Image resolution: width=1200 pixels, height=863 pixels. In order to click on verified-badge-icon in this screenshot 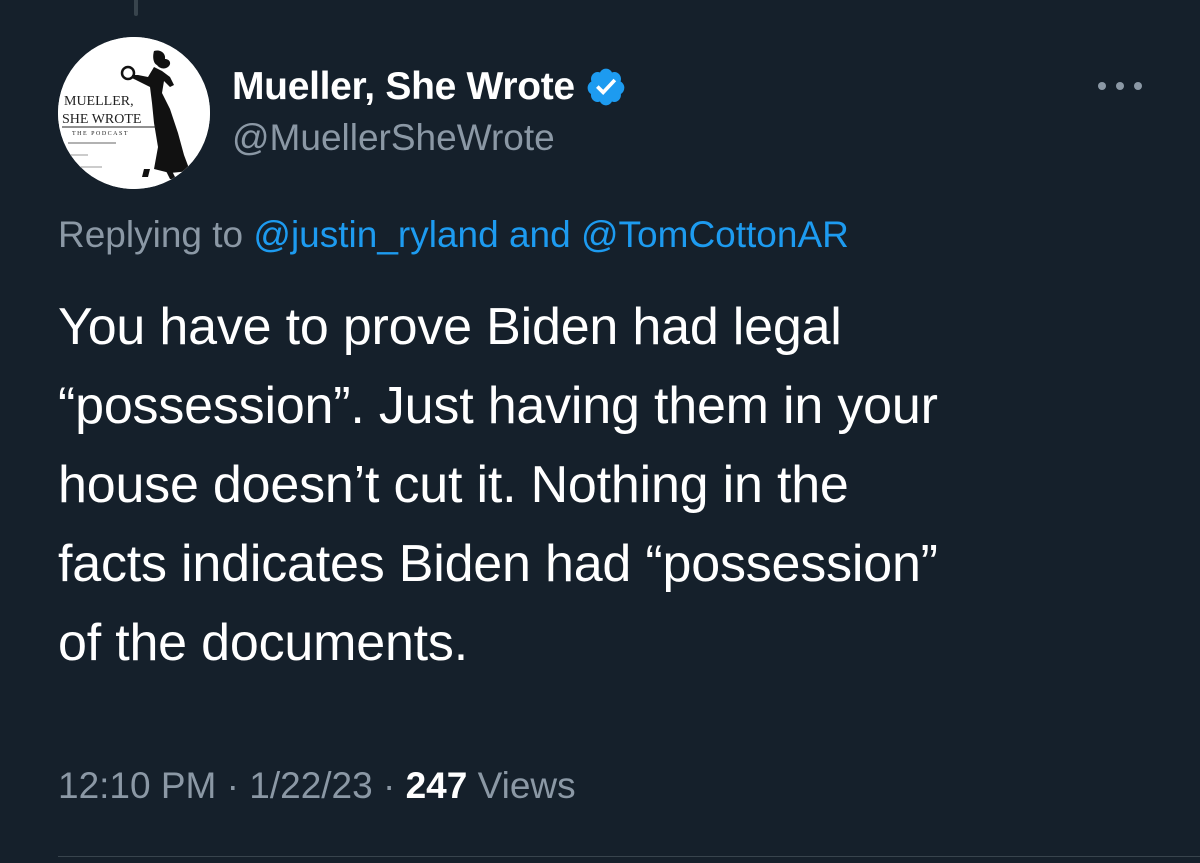, I will do `click(606, 87)`.